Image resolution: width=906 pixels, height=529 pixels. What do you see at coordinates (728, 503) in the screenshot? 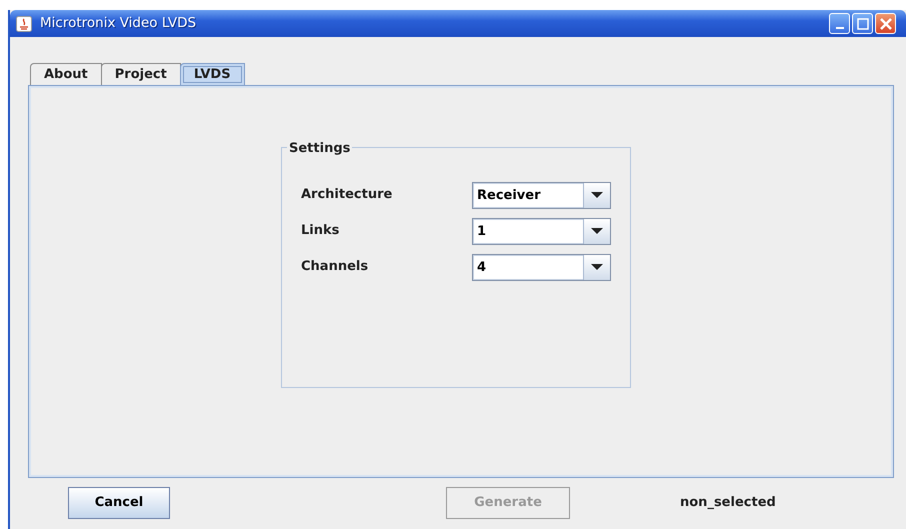
I see `status-text: non_selected` at bounding box center [728, 503].